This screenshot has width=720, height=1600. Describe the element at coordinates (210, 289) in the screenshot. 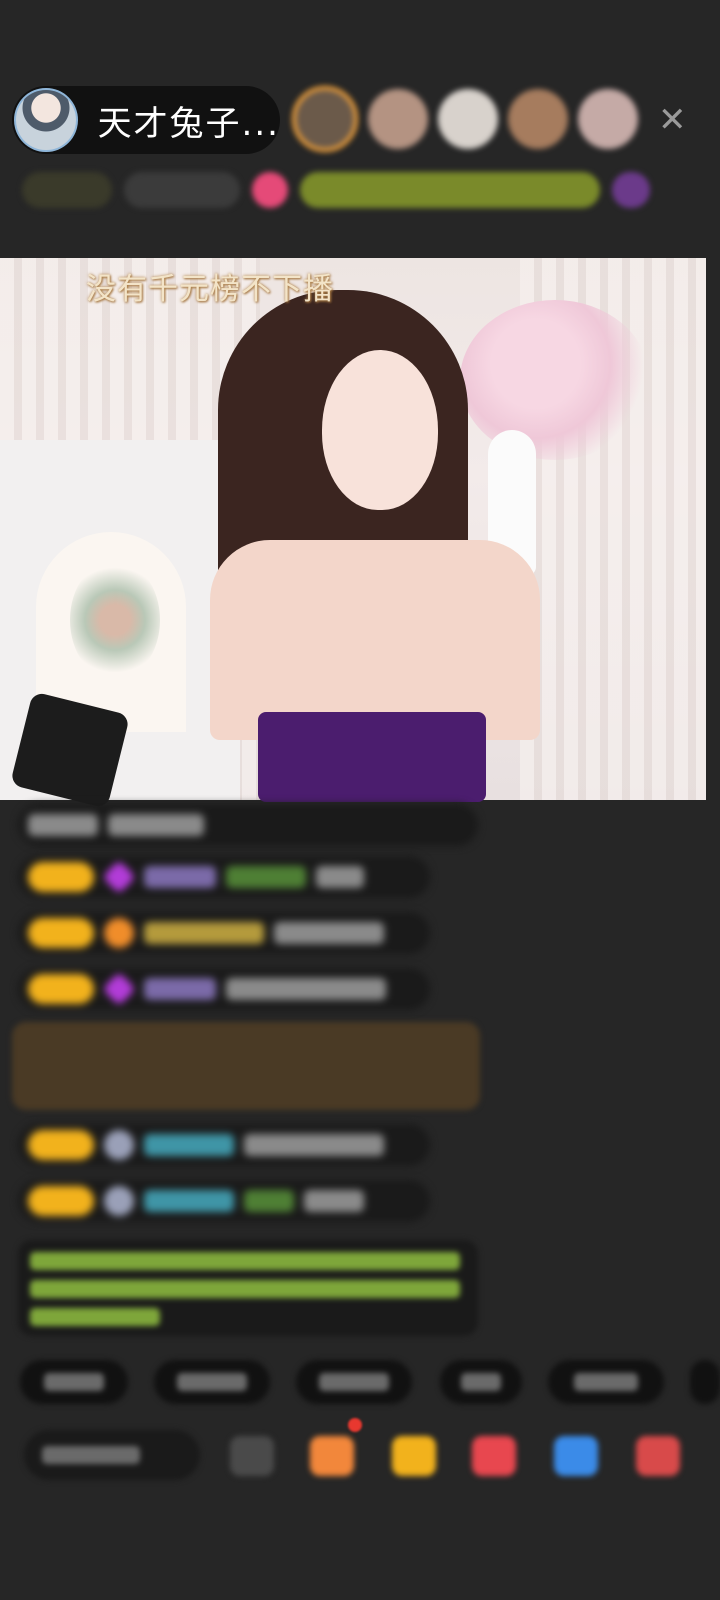

I see `video-banner: 没有千元榜不下播` at that location.